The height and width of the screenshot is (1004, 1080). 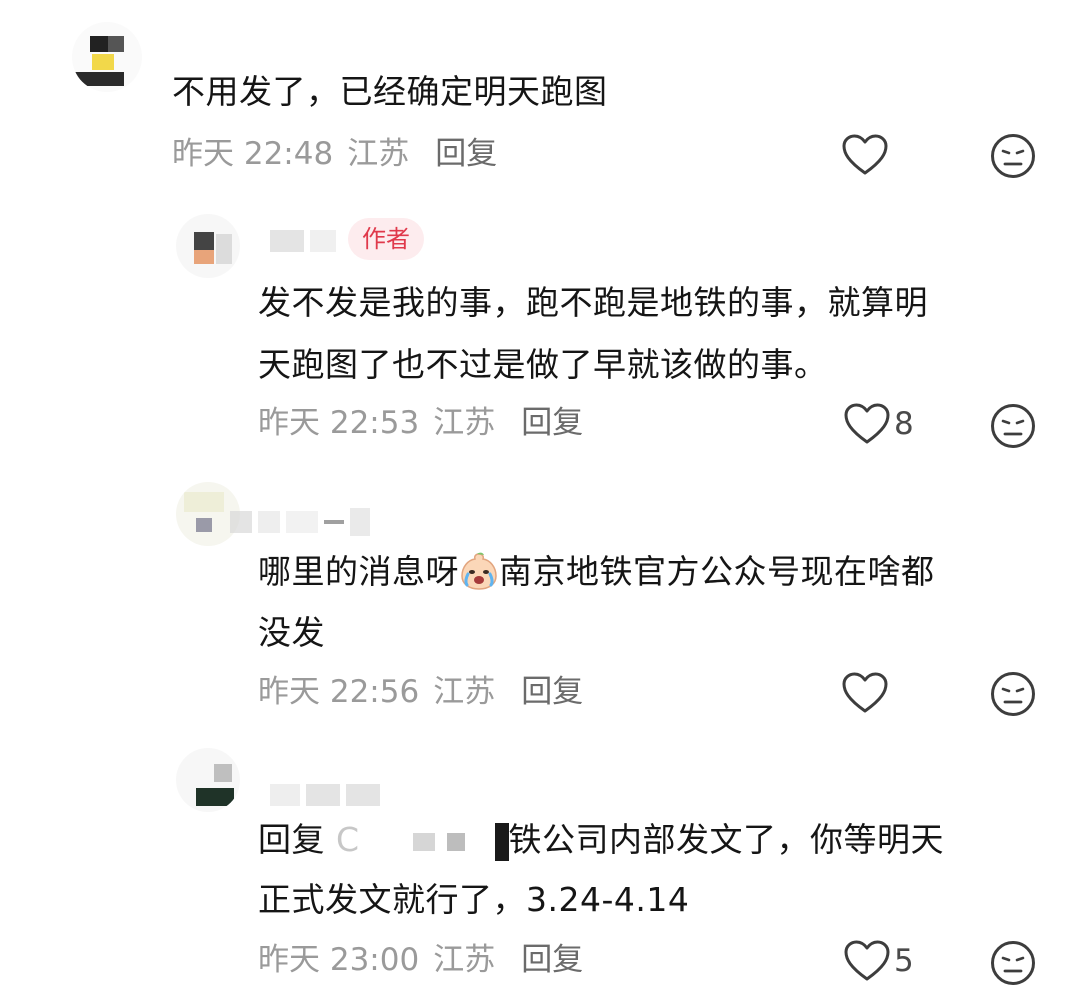 What do you see at coordinates (339, 960) in the screenshot?
I see `comment-time: 昨天 23:00` at bounding box center [339, 960].